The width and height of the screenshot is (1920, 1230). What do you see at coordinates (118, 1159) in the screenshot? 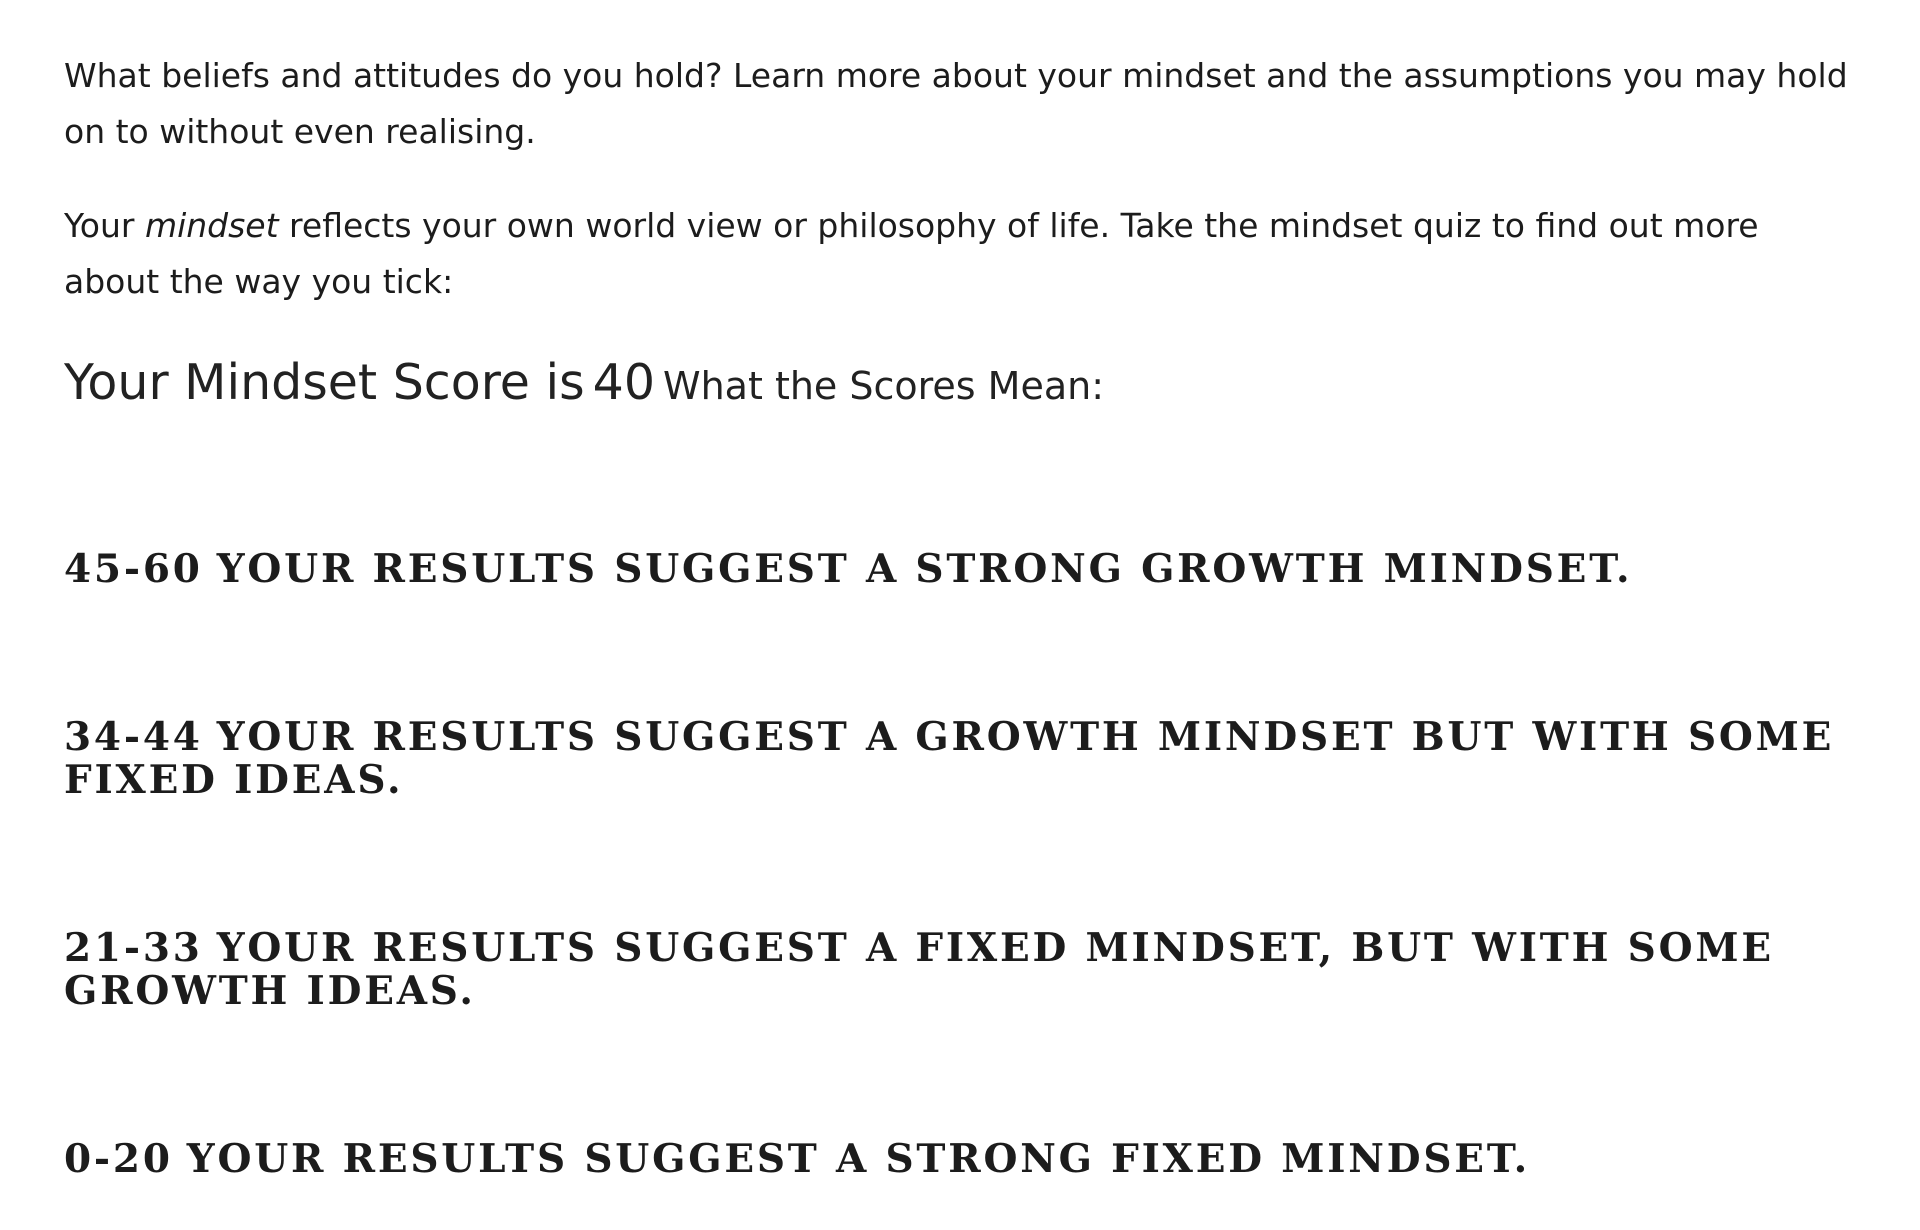
I see `score-range: 0-20` at bounding box center [118, 1159].